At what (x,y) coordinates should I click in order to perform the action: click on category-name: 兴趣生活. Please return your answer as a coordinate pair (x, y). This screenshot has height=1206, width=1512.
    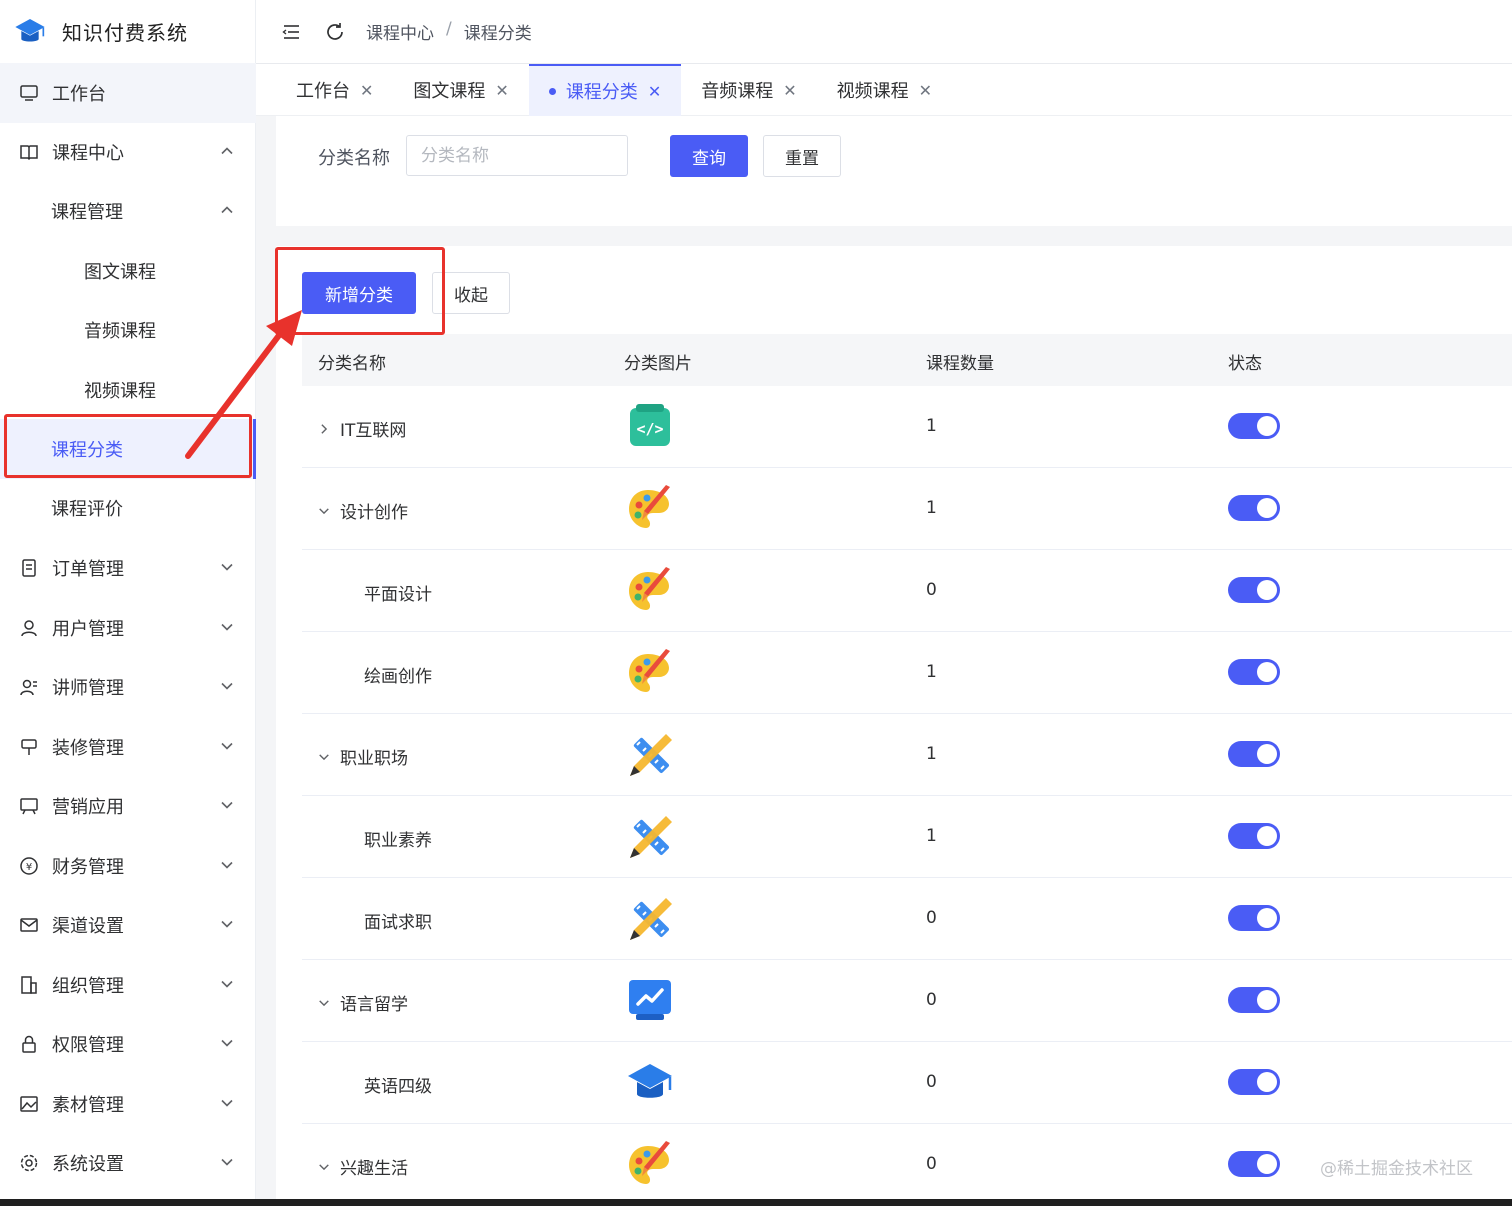
    Looking at the image, I should click on (374, 1169).